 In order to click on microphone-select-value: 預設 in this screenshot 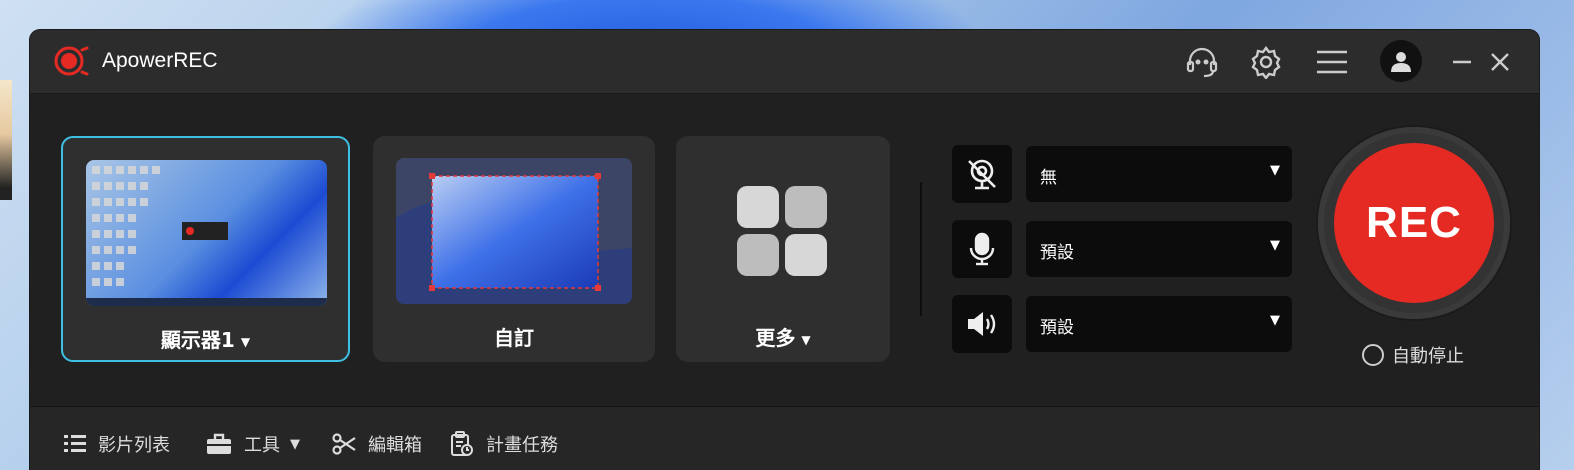, I will do `click(1057, 253)`.